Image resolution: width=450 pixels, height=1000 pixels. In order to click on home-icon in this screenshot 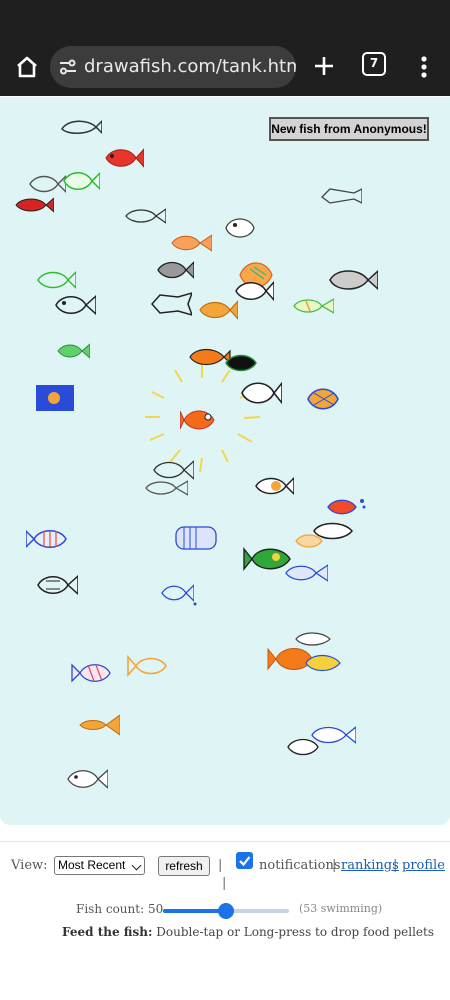, I will do `click(27, 67)`.